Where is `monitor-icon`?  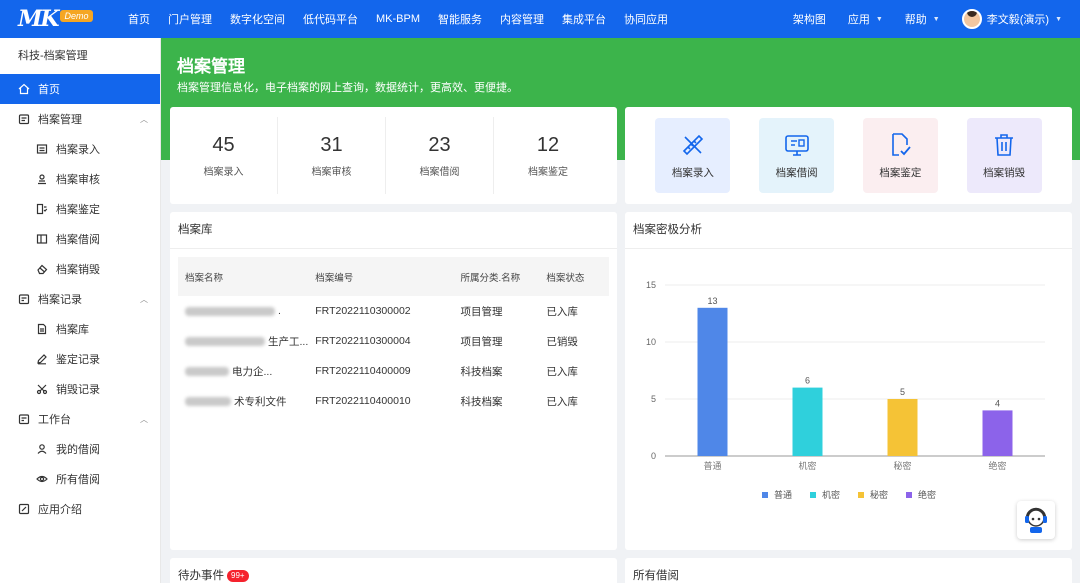
monitor-icon is located at coordinates (797, 145).